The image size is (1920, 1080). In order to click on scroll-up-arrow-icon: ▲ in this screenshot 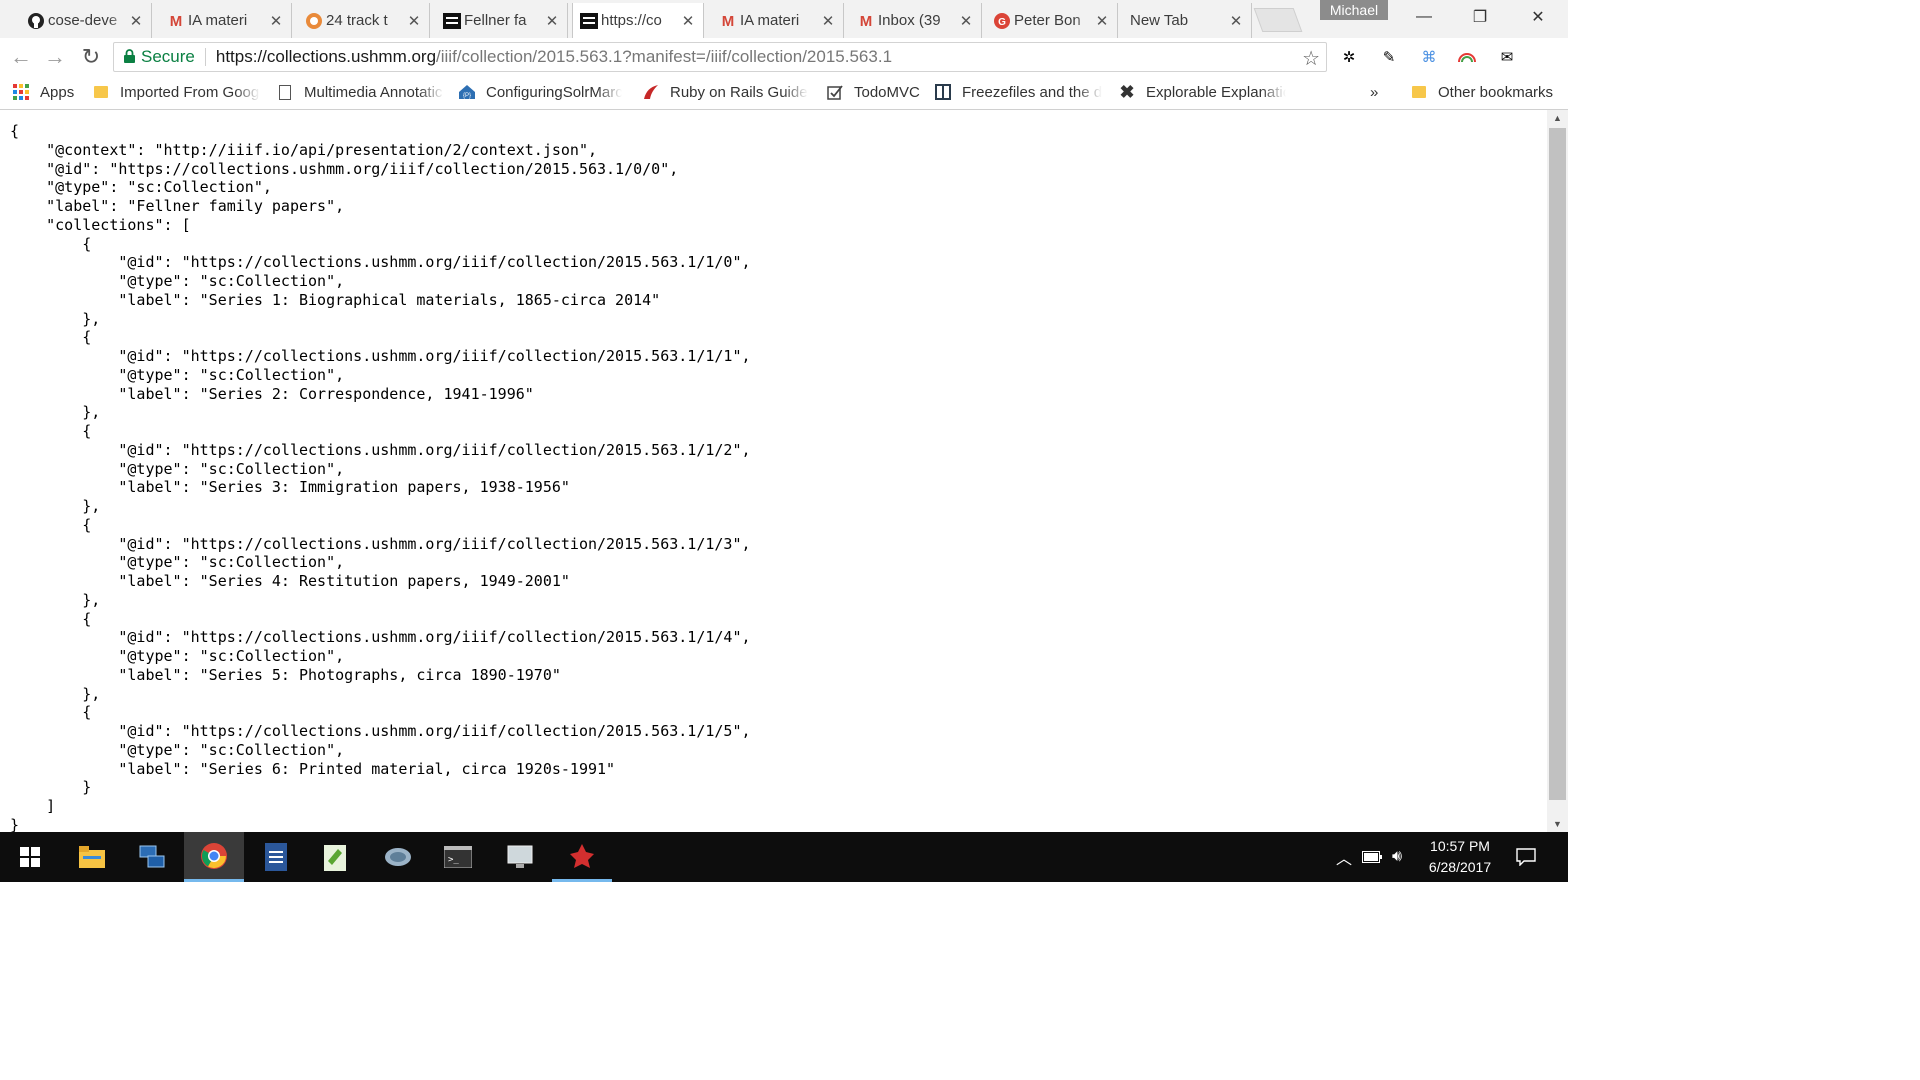, I will do `click(1557, 118)`.